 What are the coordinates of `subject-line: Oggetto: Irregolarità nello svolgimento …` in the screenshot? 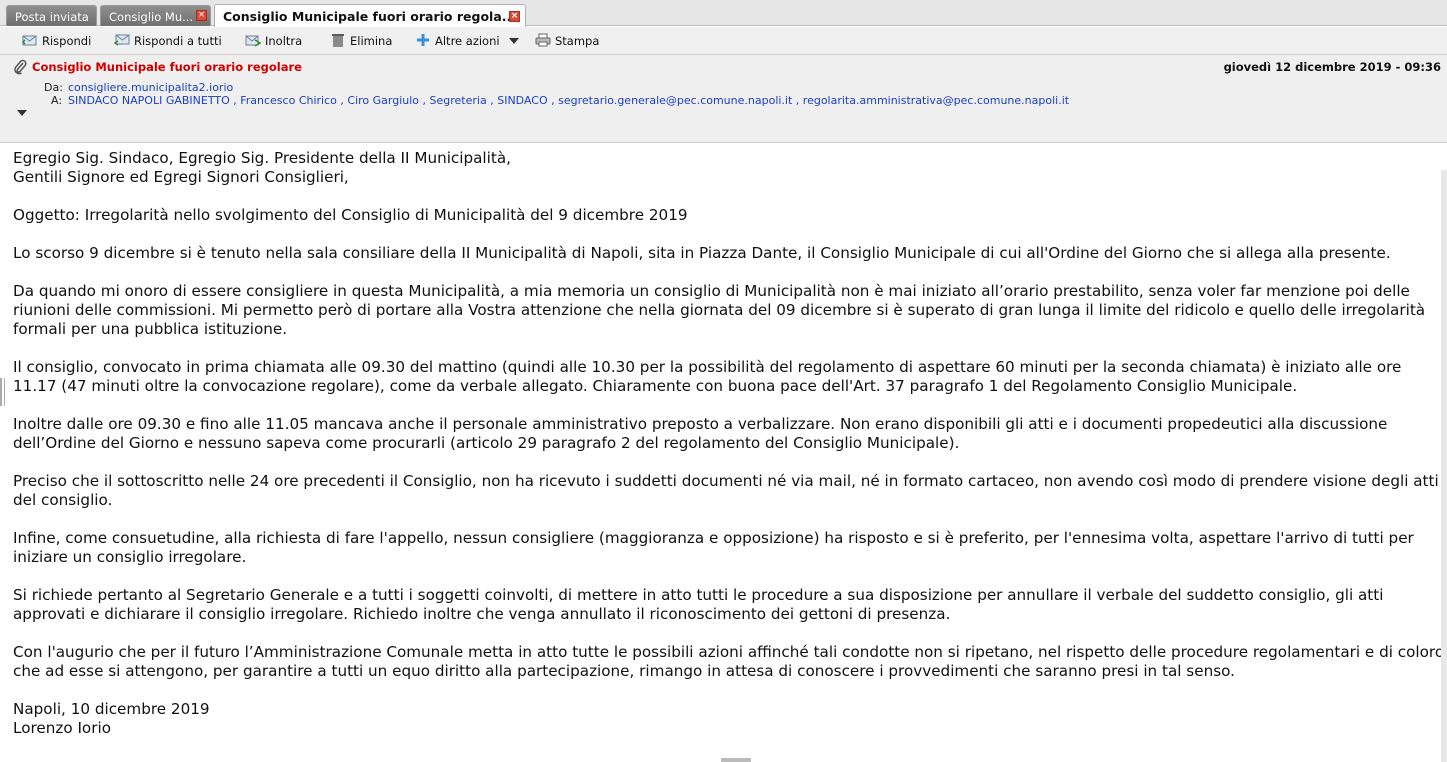 It's located at (350, 215).